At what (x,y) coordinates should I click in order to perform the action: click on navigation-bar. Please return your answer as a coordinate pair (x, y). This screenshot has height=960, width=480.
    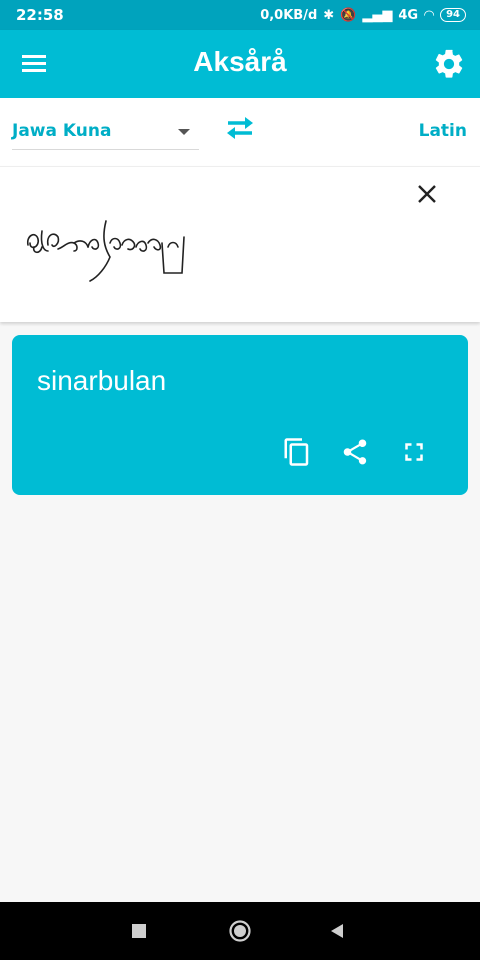
    Looking at the image, I should click on (240, 931).